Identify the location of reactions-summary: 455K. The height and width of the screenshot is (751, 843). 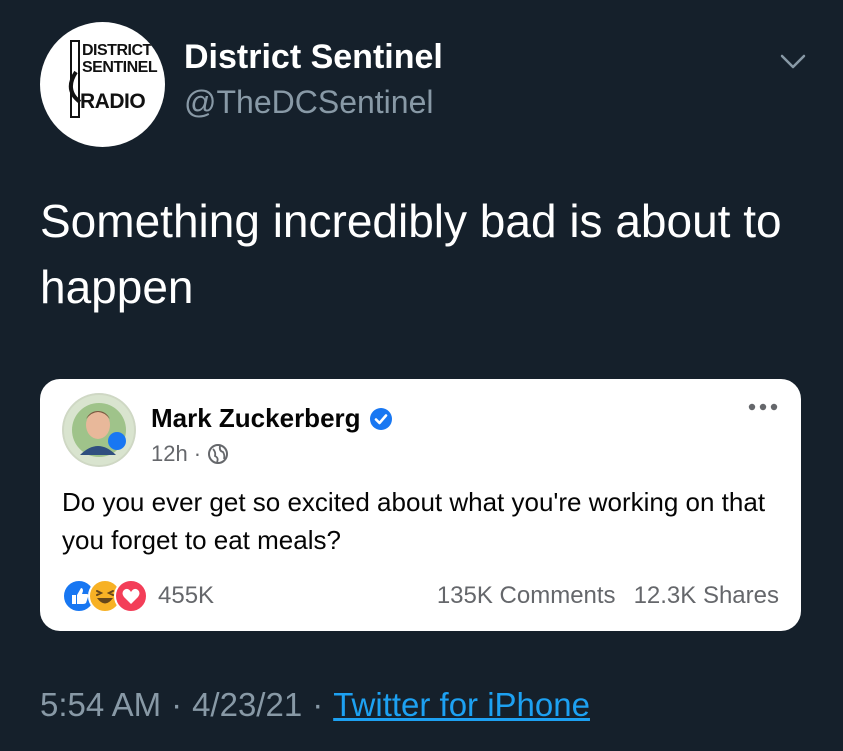
(138, 596).